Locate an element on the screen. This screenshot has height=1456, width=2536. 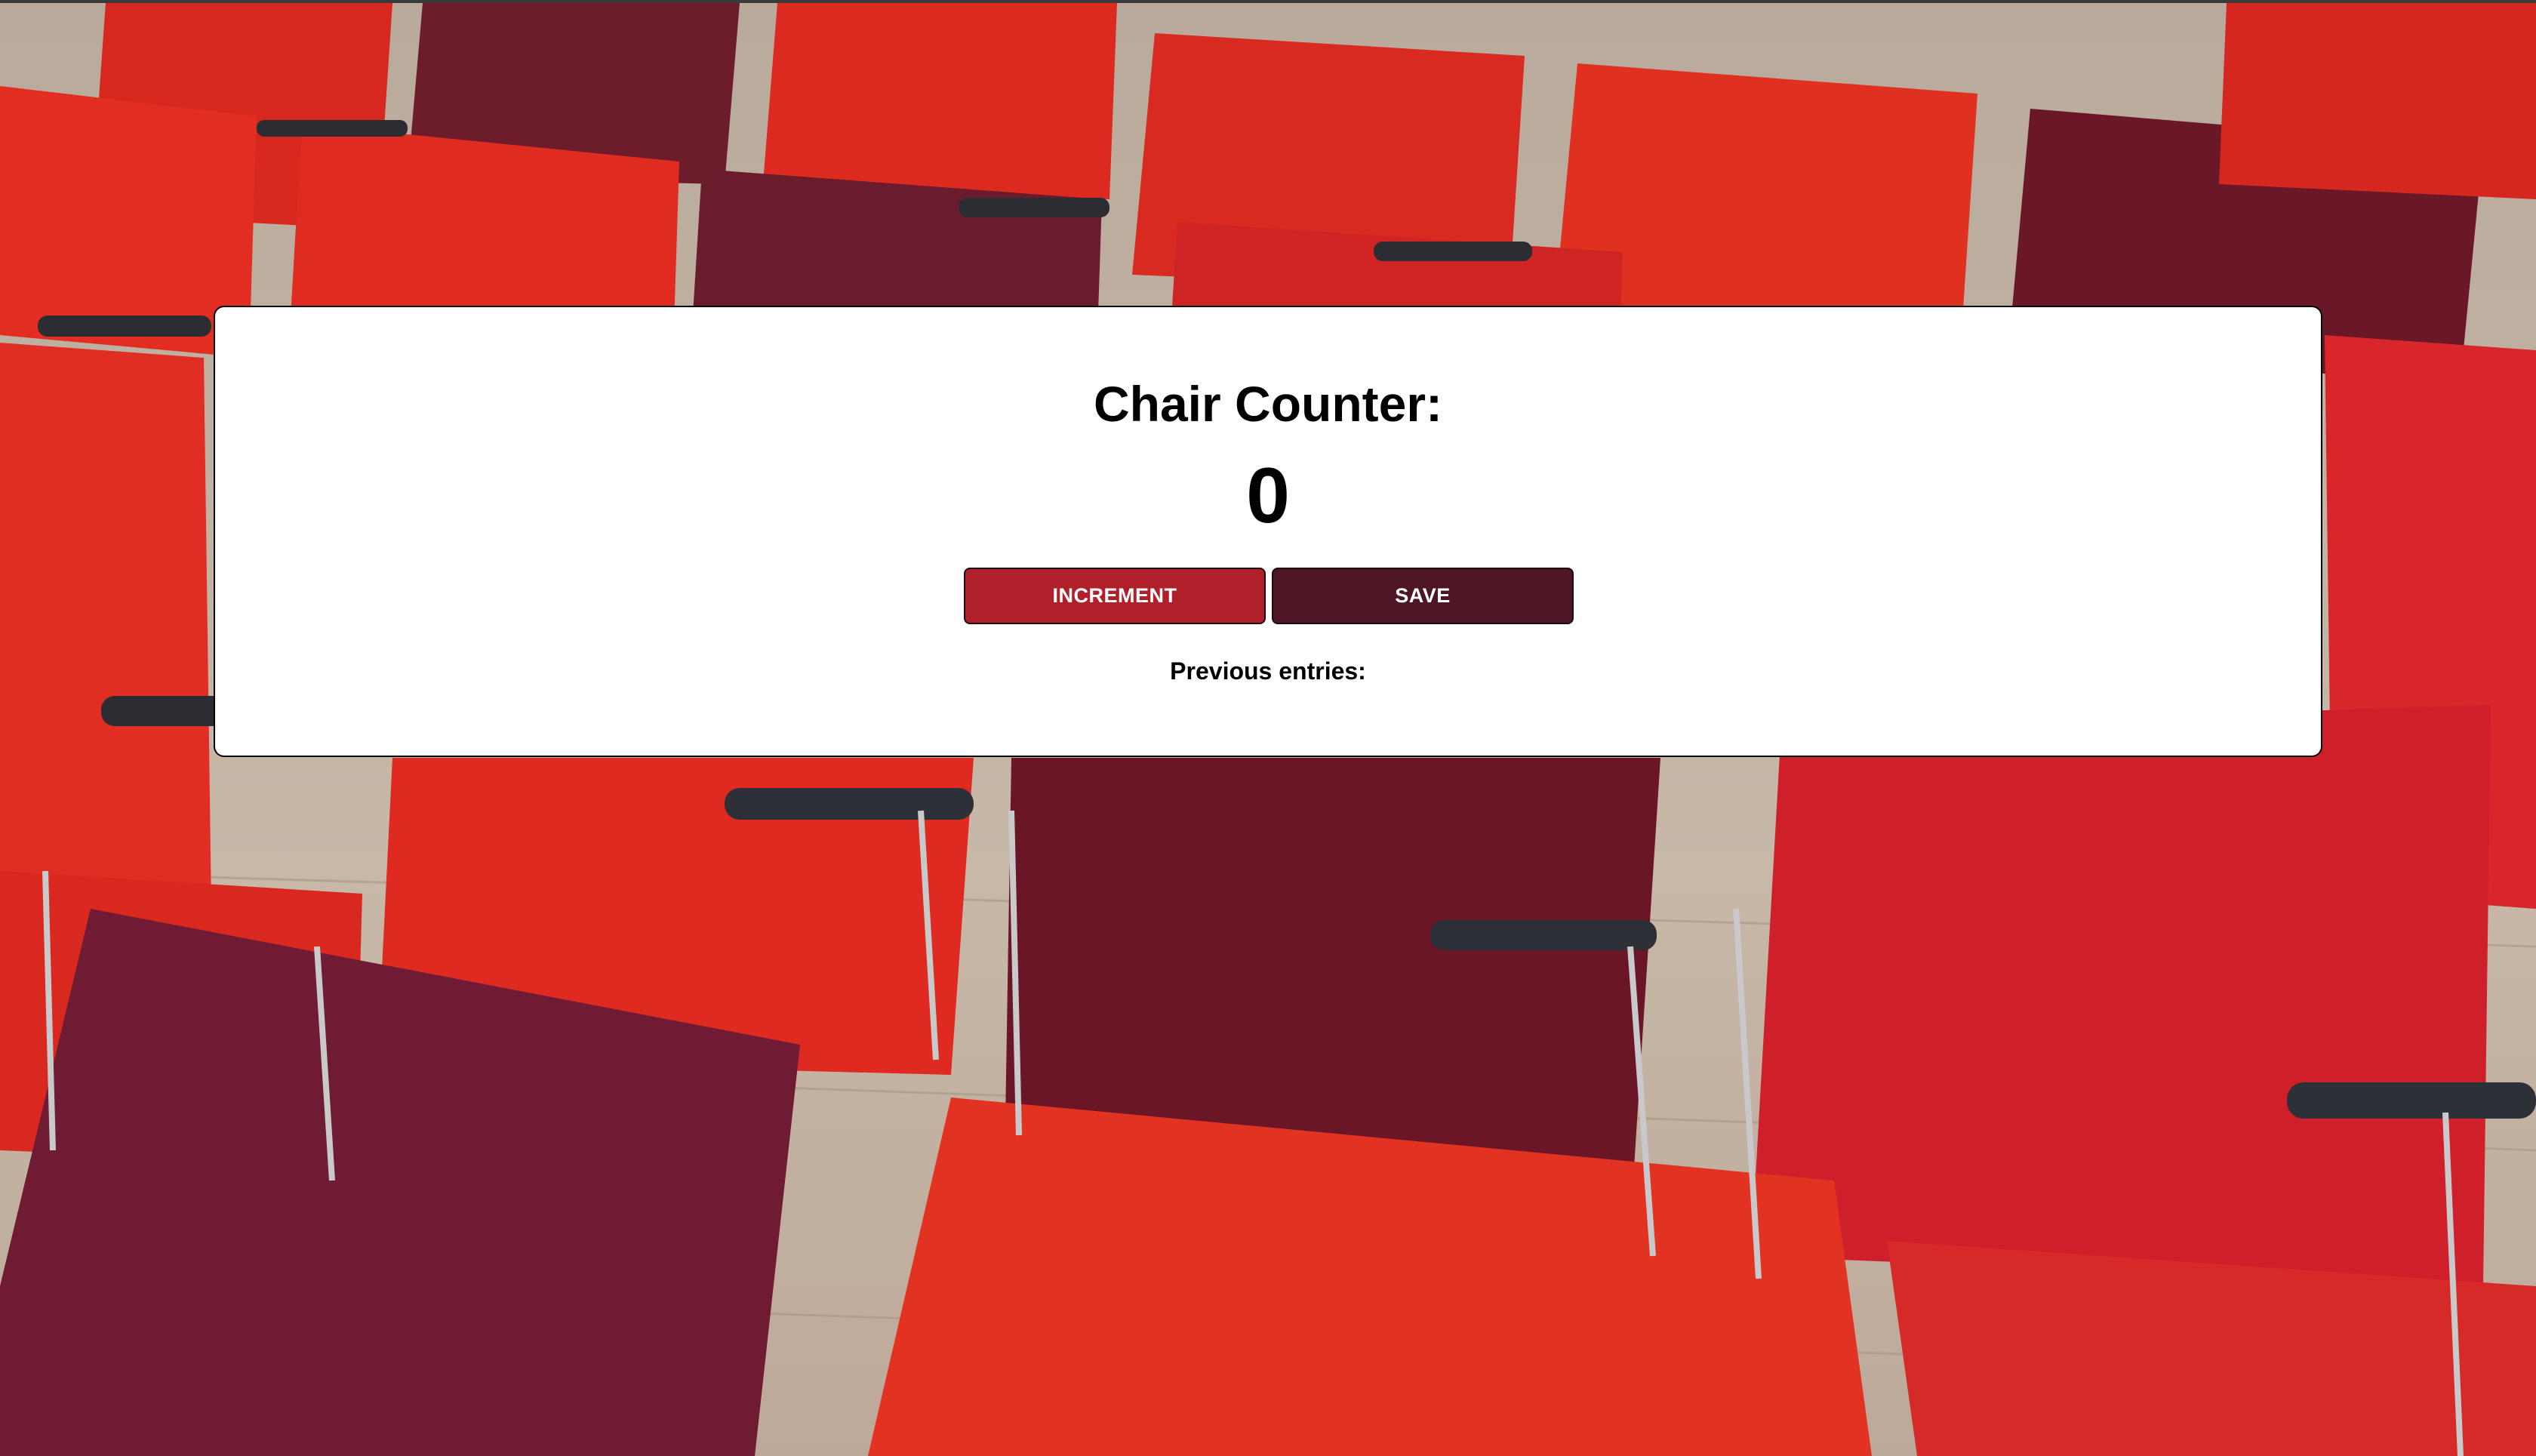
counter-value: 0 is located at coordinates (1268, 496).